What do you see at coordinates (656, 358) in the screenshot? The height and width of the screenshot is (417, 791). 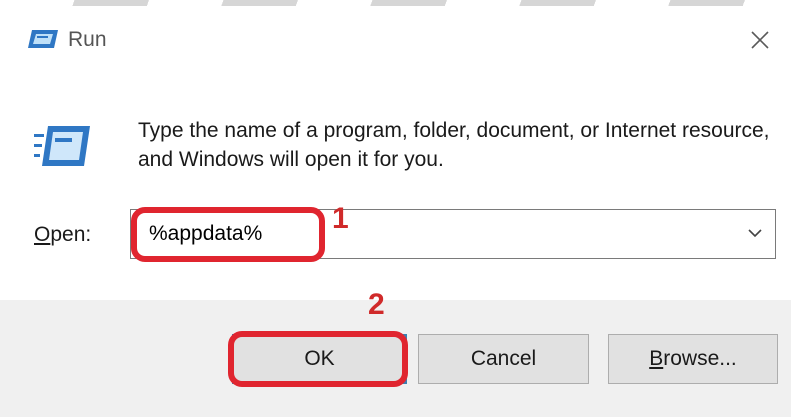 I see `browse-accesskey: B` at bounding box center [656, 358].